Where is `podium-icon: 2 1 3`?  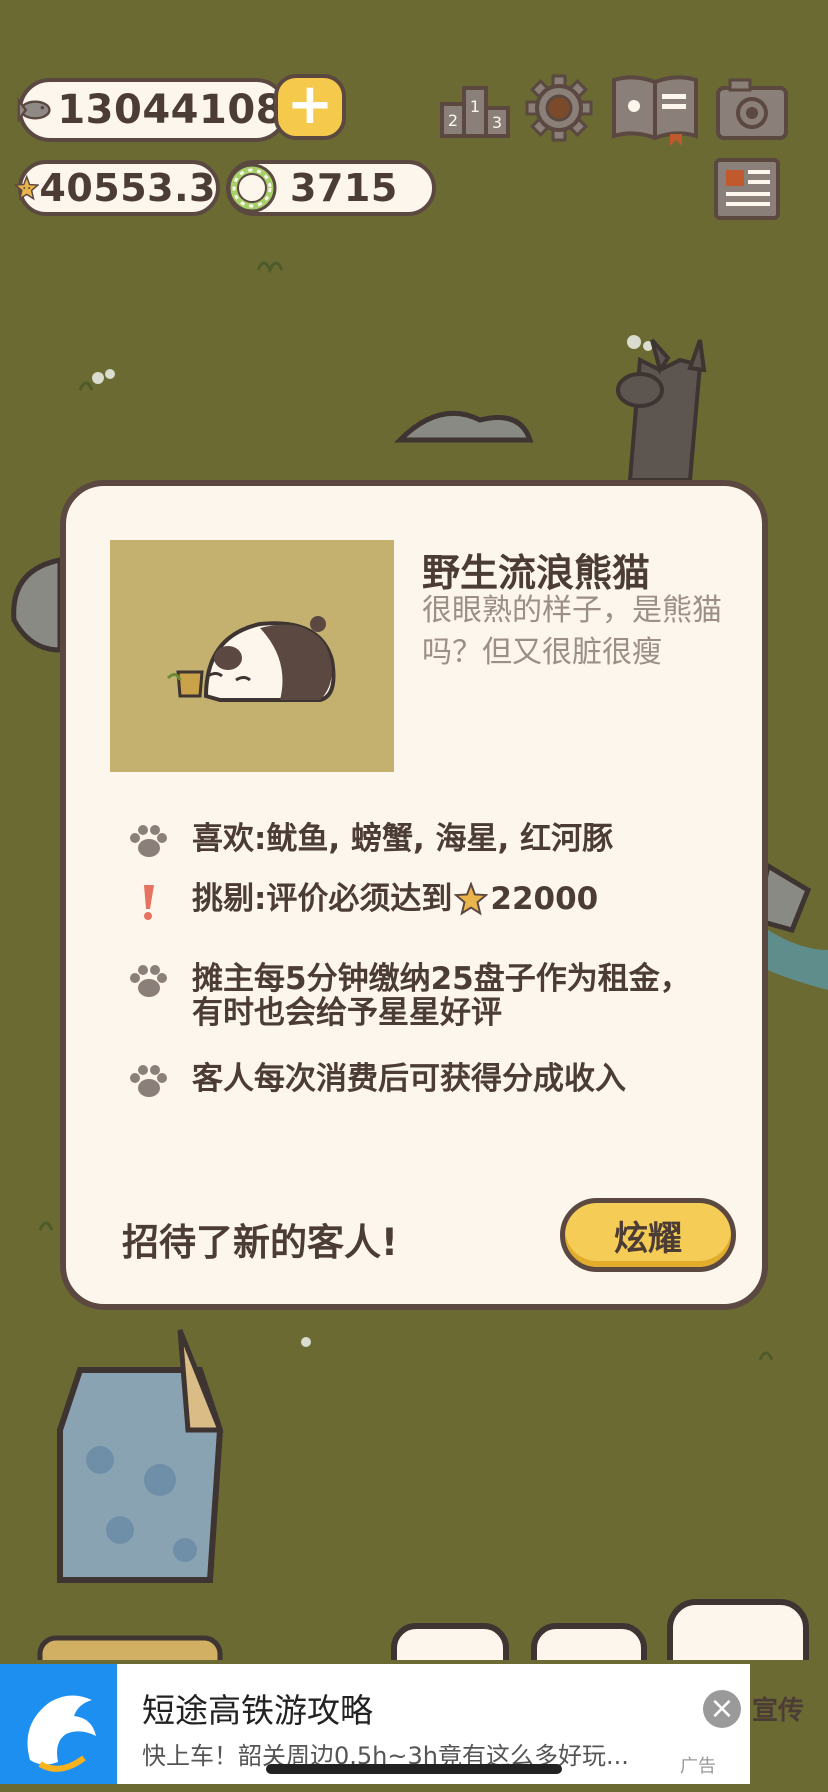 podium-icon: 2 1 3 is located at coordinates (475, 112).